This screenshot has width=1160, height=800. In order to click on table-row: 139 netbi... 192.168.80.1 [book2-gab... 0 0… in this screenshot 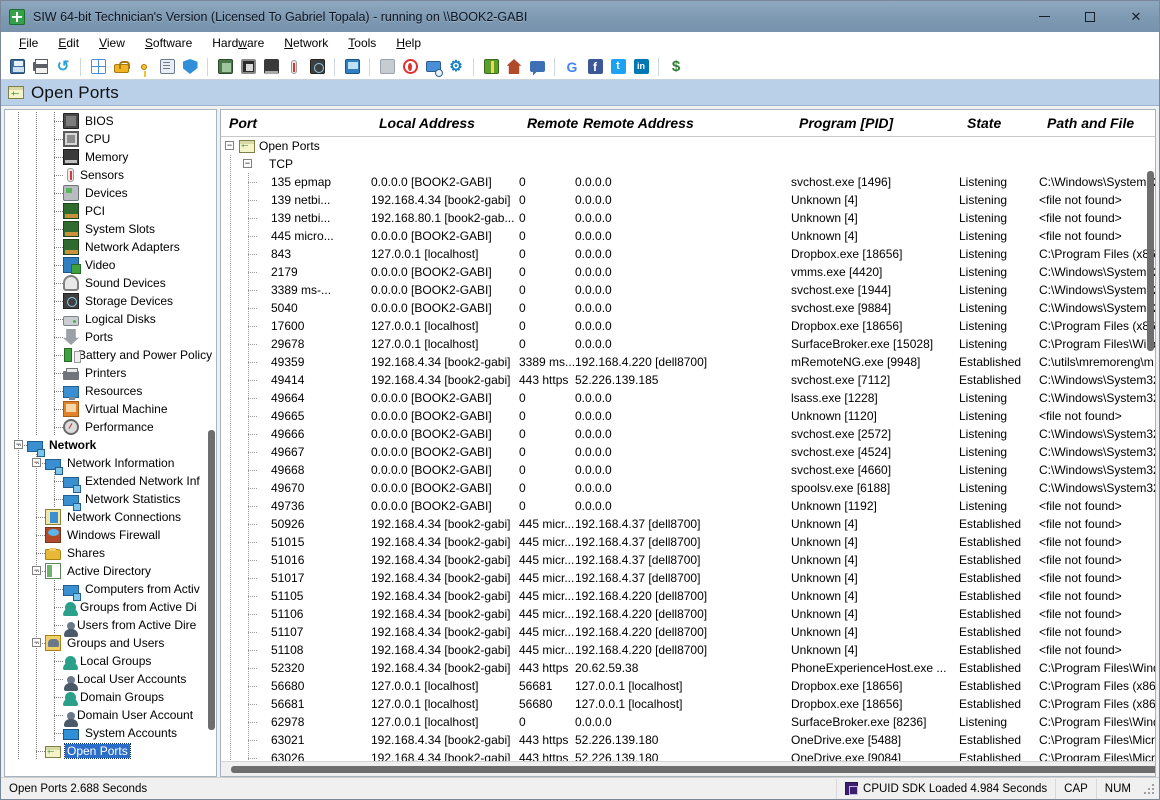, I will do `click(688, 218)`.